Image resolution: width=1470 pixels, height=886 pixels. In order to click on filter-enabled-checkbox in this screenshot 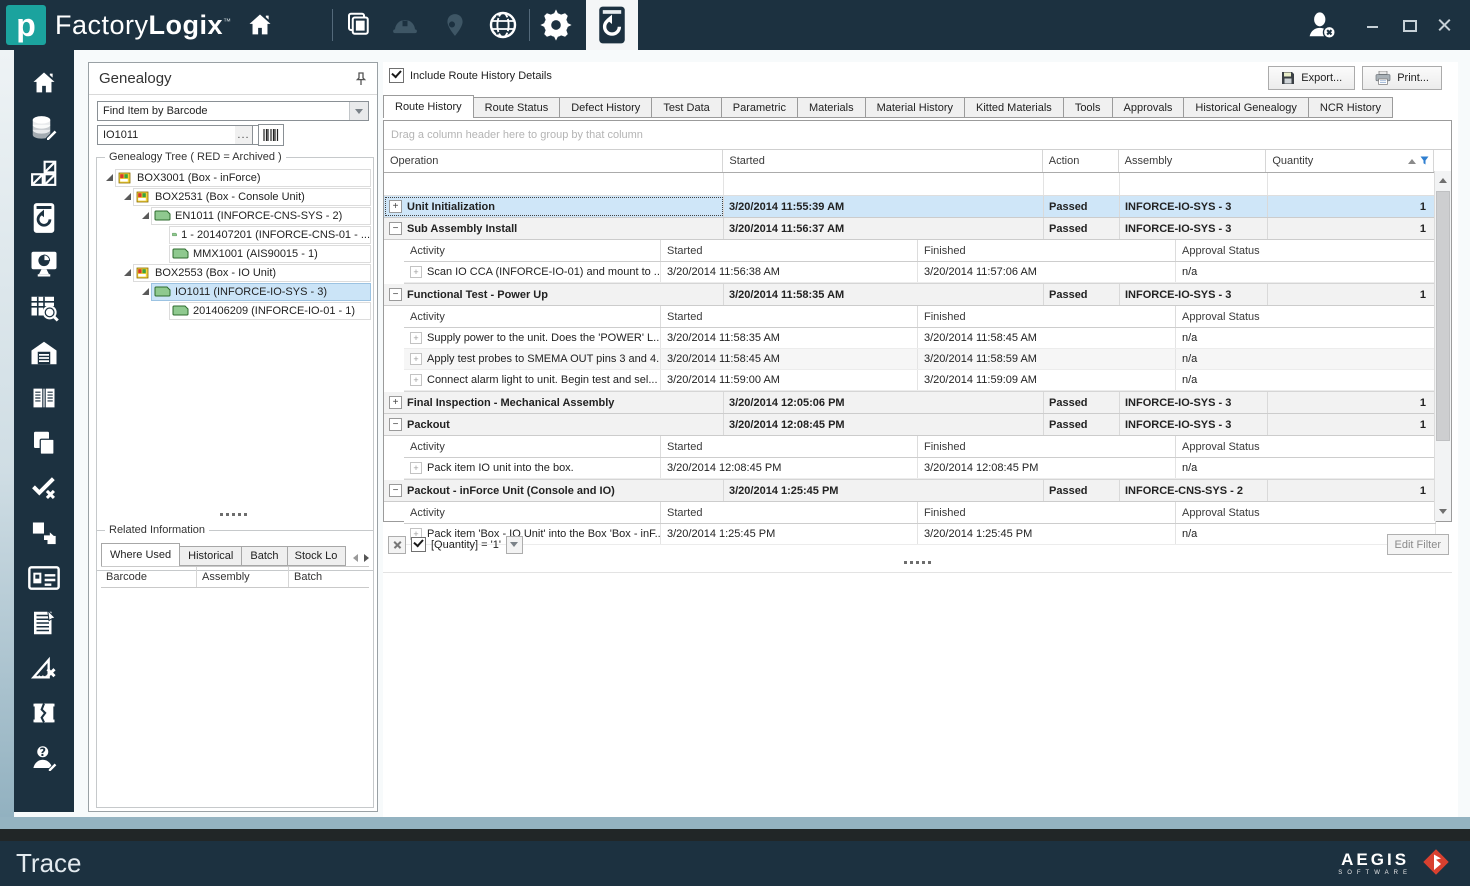, I will do `click(418, 544)`.